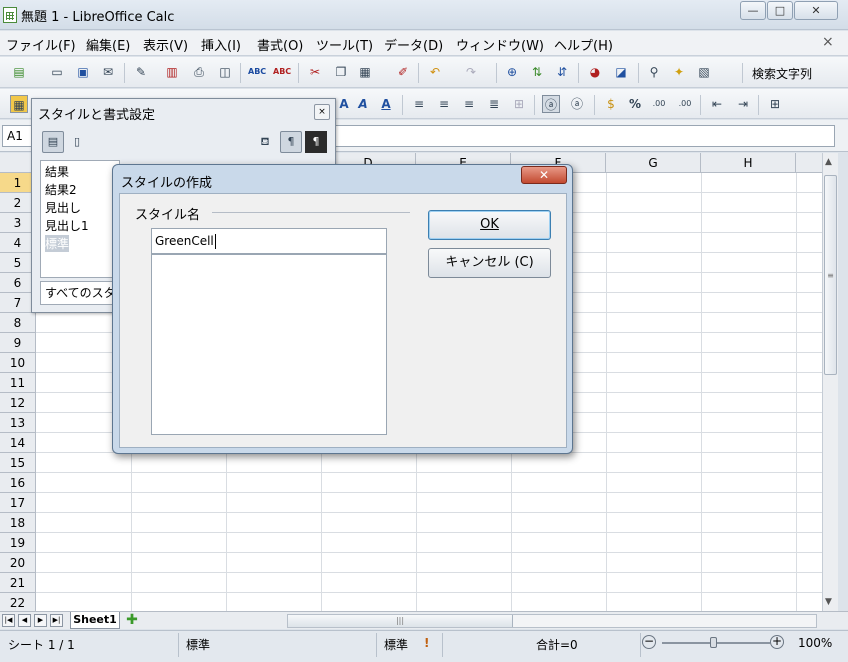  Describe the element at coordinates (713, 642) in the screenshot. I see `zoom-slider-thumb` at that location.